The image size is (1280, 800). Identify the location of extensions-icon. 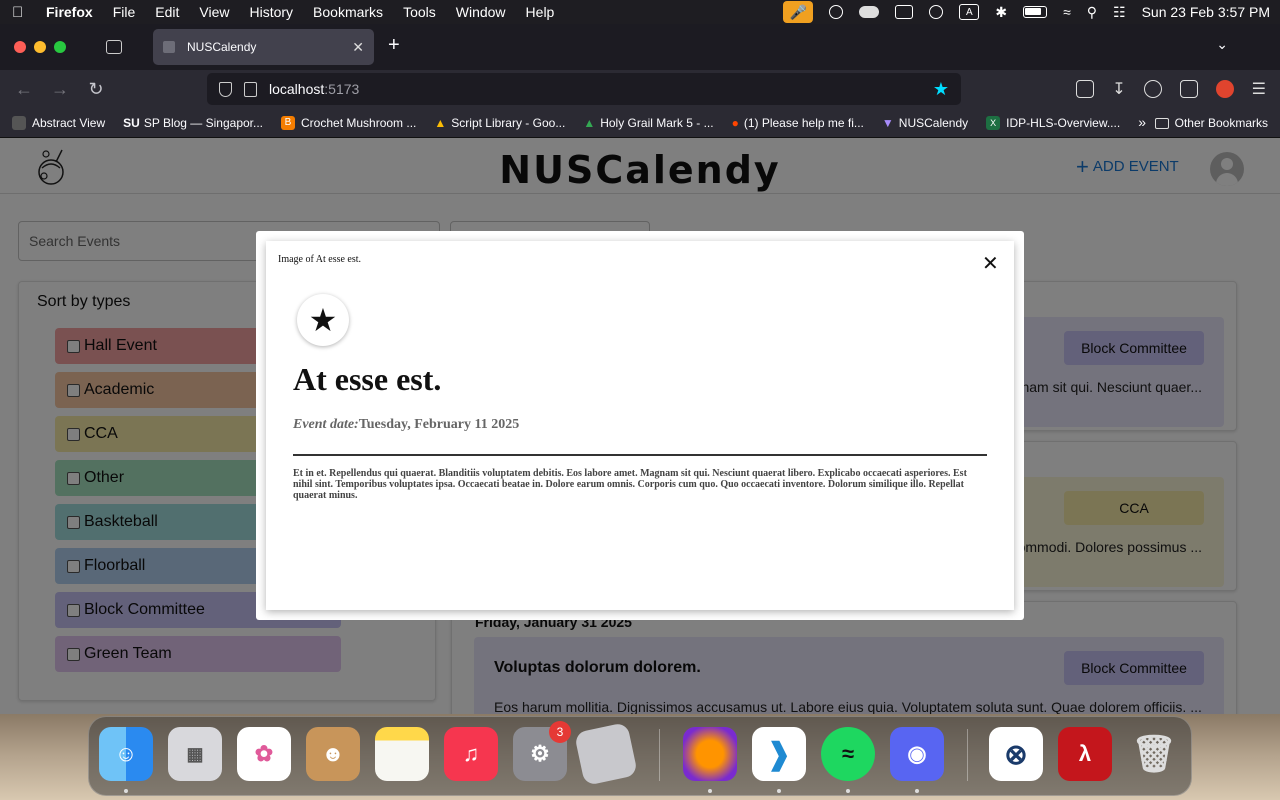
(1188, 89).